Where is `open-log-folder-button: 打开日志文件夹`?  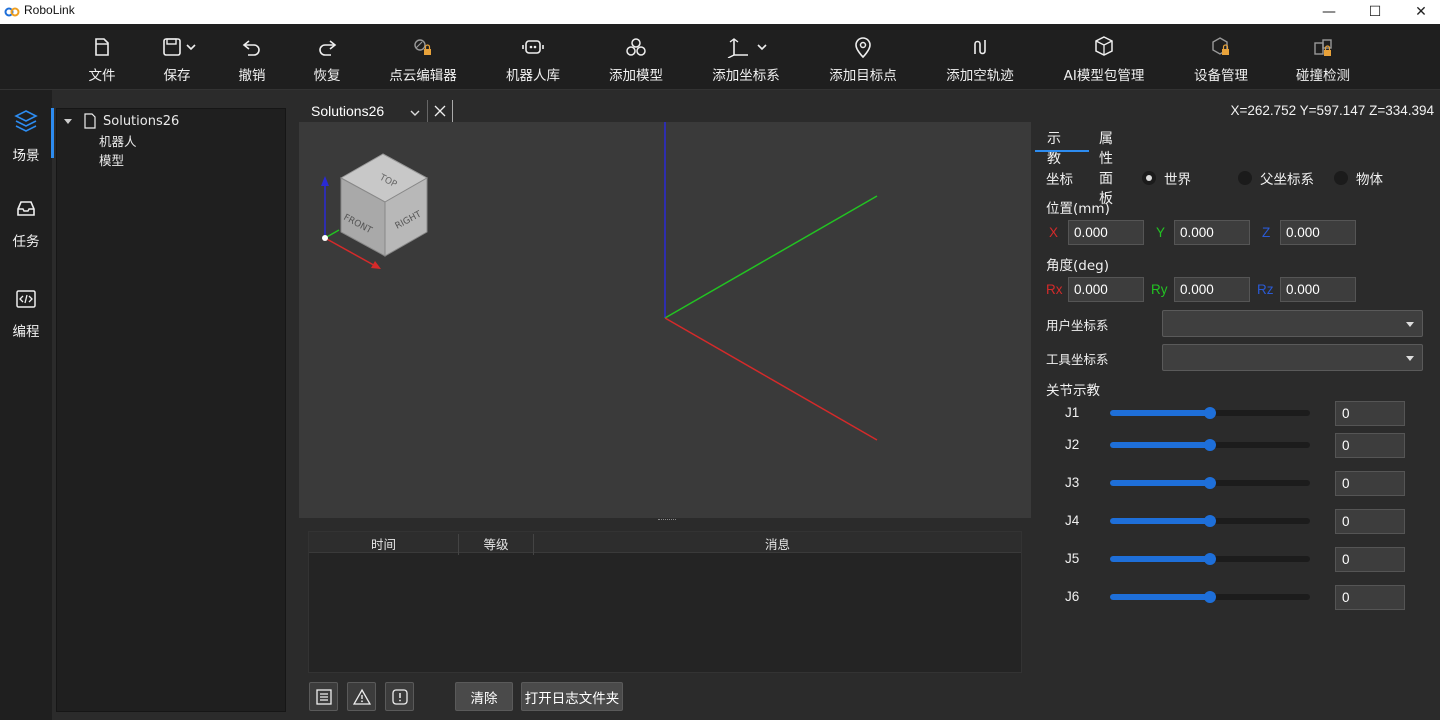
open-log-folder-button: 打开日志文件夹 is located at coordinates (572, 696).